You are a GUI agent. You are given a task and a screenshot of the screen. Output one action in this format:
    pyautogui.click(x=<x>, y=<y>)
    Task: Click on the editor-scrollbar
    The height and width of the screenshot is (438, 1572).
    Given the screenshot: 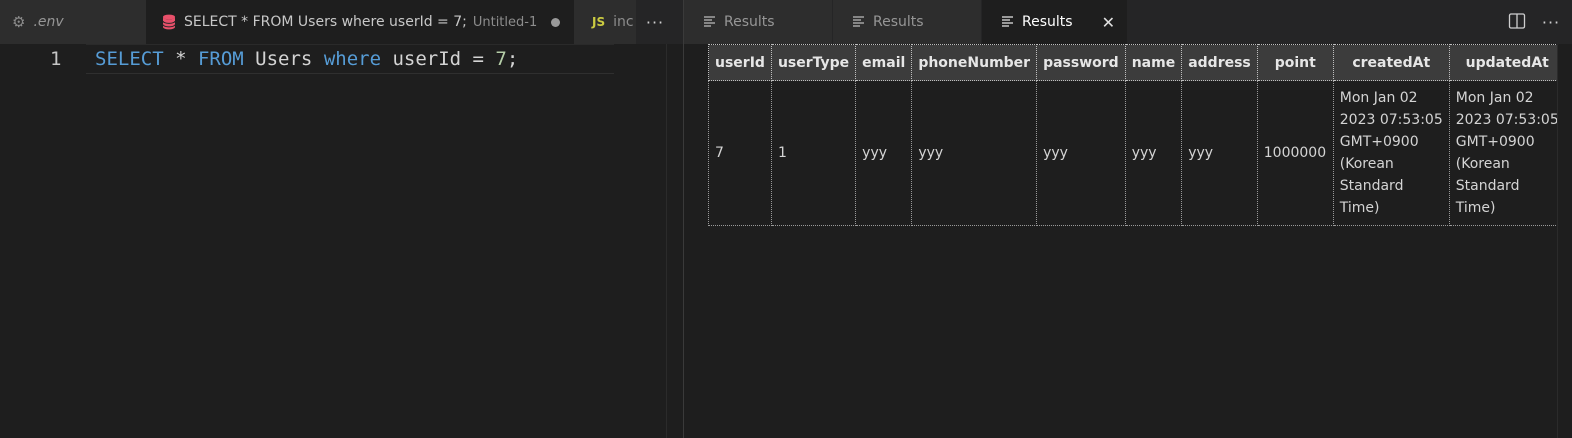 What is the action you would take?
    pyautogui.click(x=675, y=241)
    